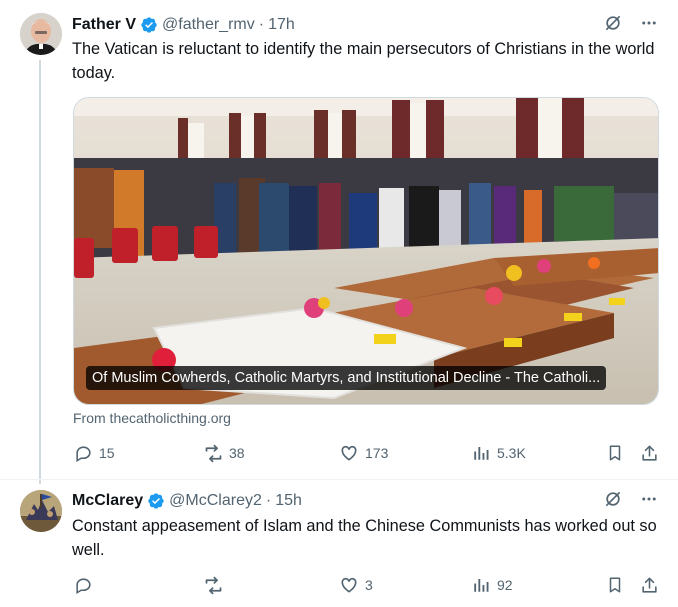 The height and width of the screenshot is (607, 678). I want to click on views-count: 92, so click(505, 585).